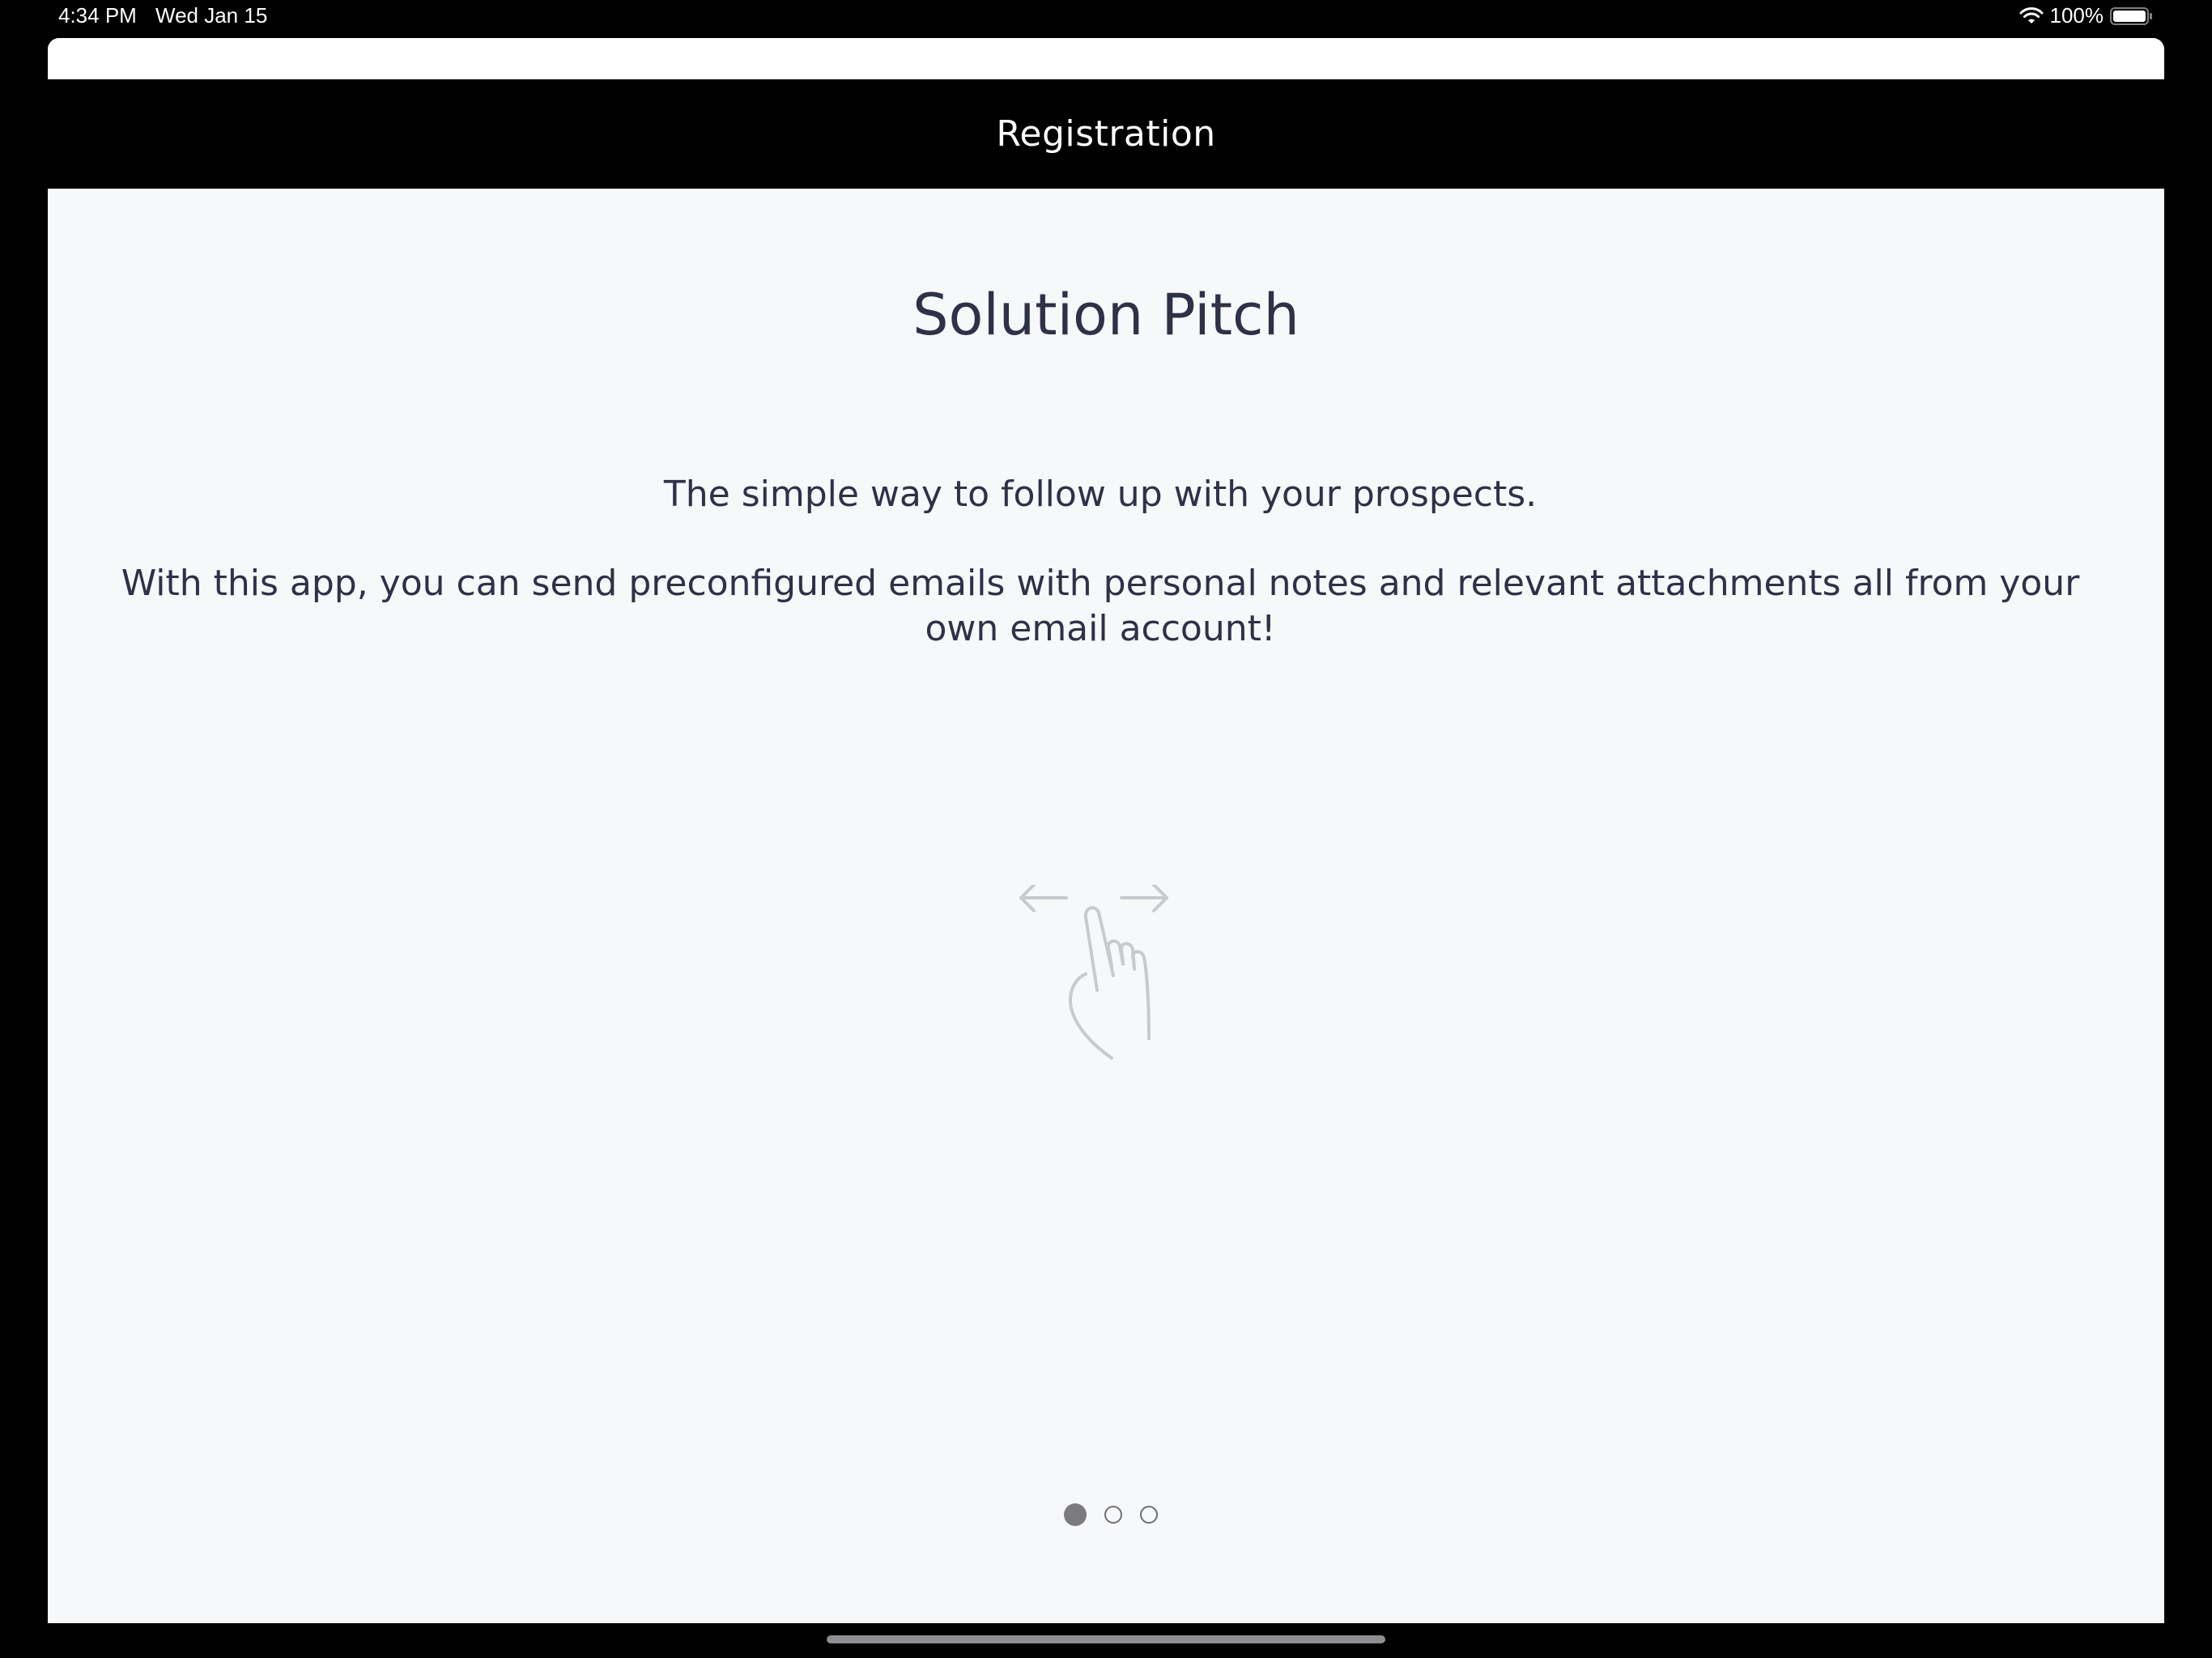 Image resolution: width=2212 pixels, height=1658 pixels. I want to click on status-time: 4:34 PM, so click(98, 15).